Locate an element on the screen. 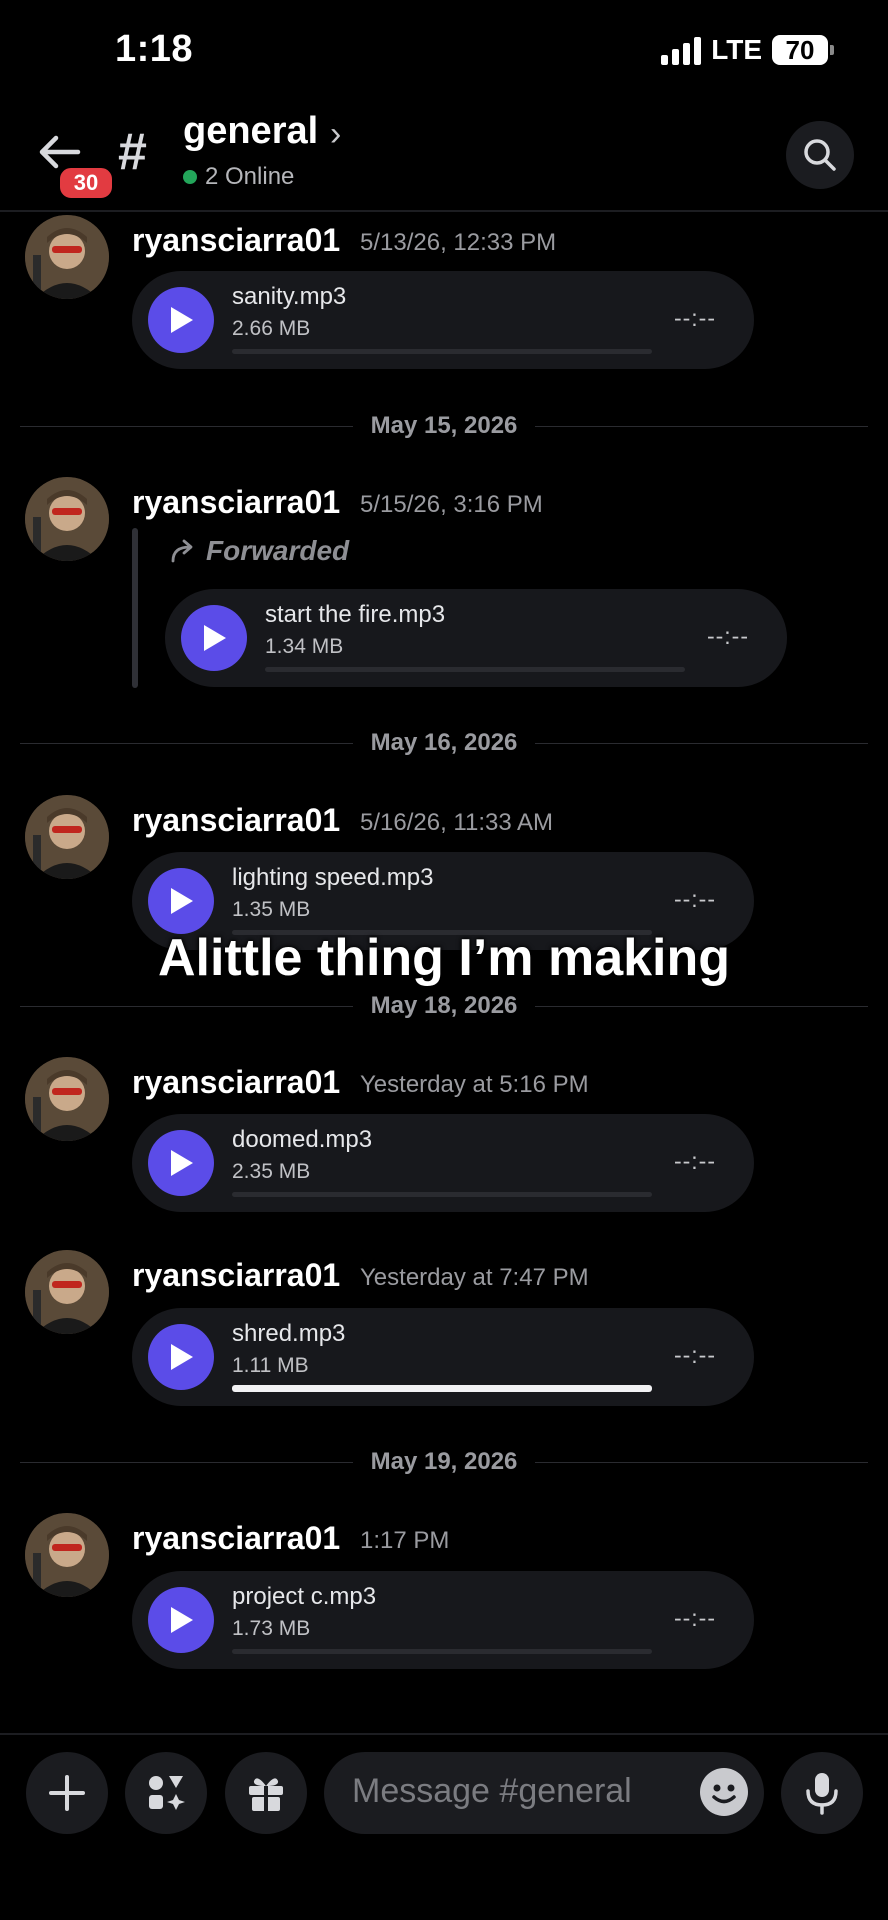  audio-filesize: 2.66 MB is located at coordinates (271, 328).